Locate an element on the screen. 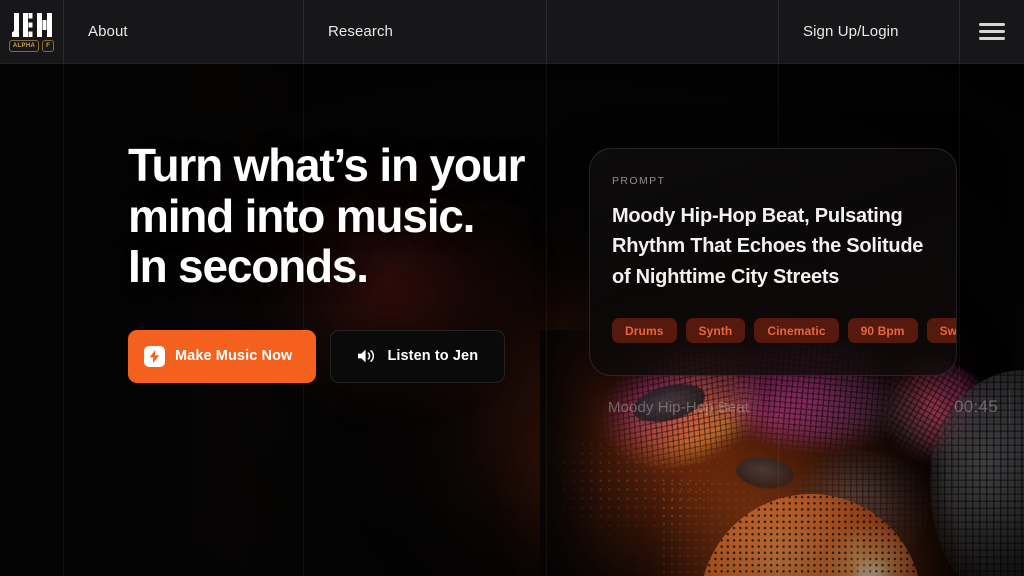  player-divider is located at coordinates (1009, 406).